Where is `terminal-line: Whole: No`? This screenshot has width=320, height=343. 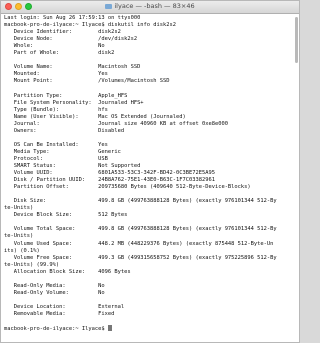 terminal-line: Whole: No is located at coordinates (147, 46).